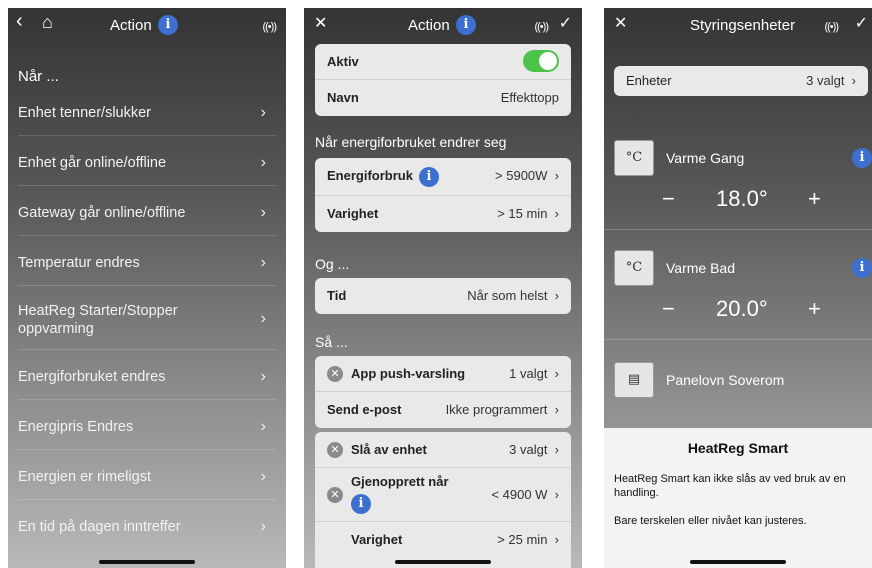 The image size is (872, 568). Describe the element at coordinates (337, 295) in the screenshot. I see `tid-label: Tid` at that location.